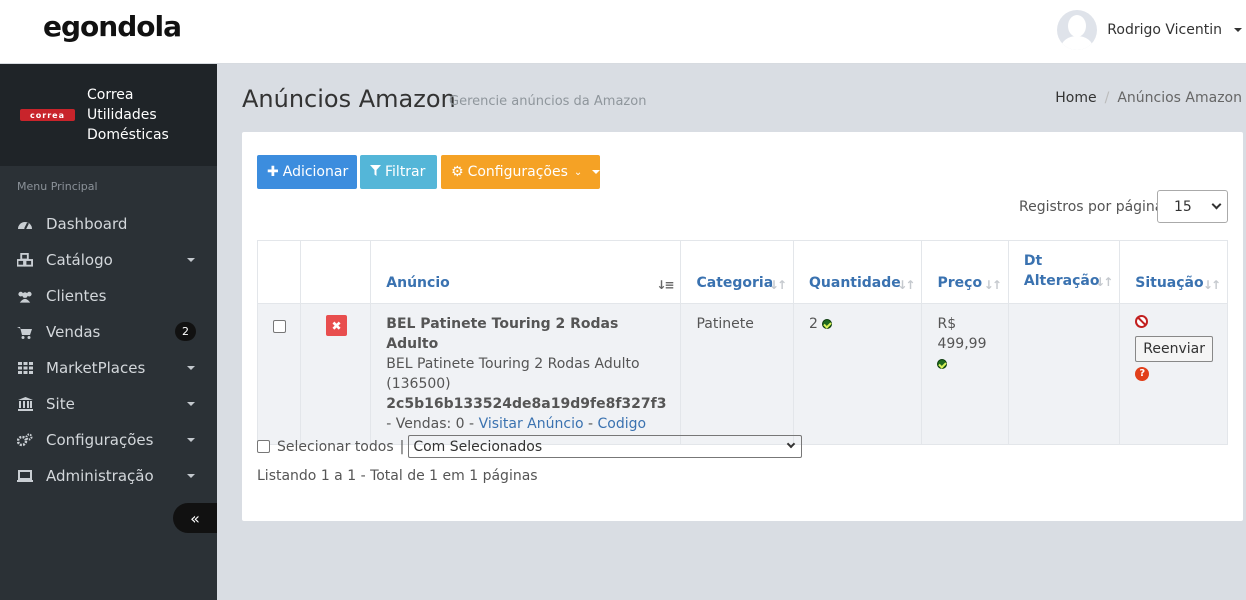 The width and height of the screenshot is (1246, 600). What do you see at coordinates (96, 368) in the screenshot?
I see `sidebar-item-label: MarketPlaces` at bounding box center [96, 368].